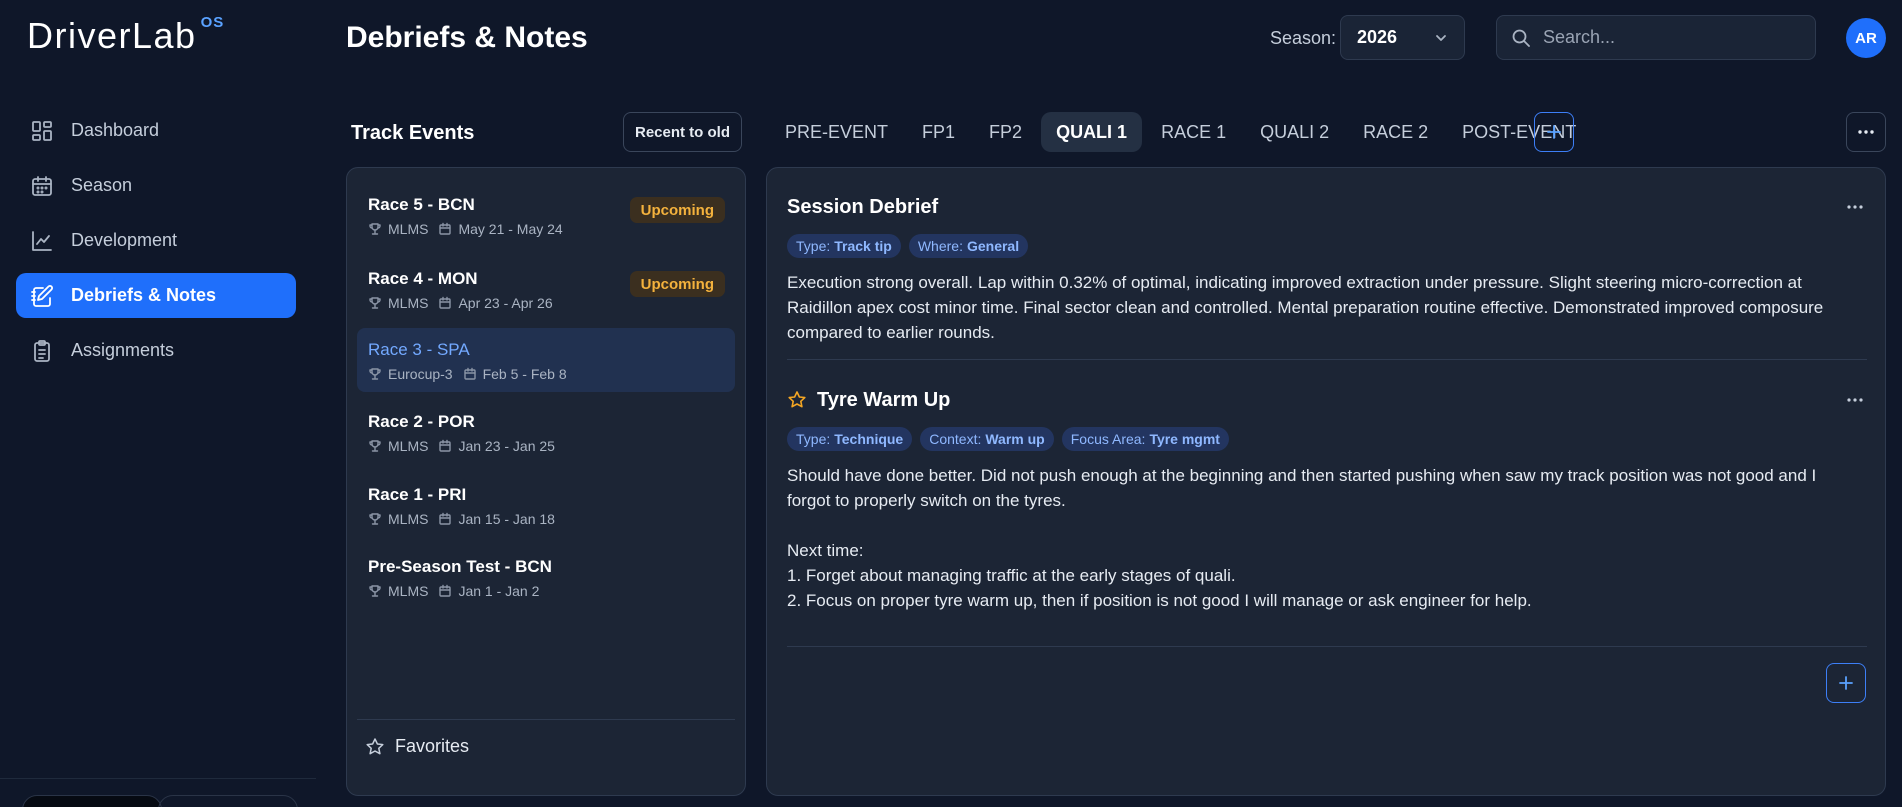 Image resolution: width=1902 pixels, height=807 pixels. What do you see at coordinates (124, 240) in the screenshot?
I see `sidebar-item-label: Development` at bounding box center [124, 240].